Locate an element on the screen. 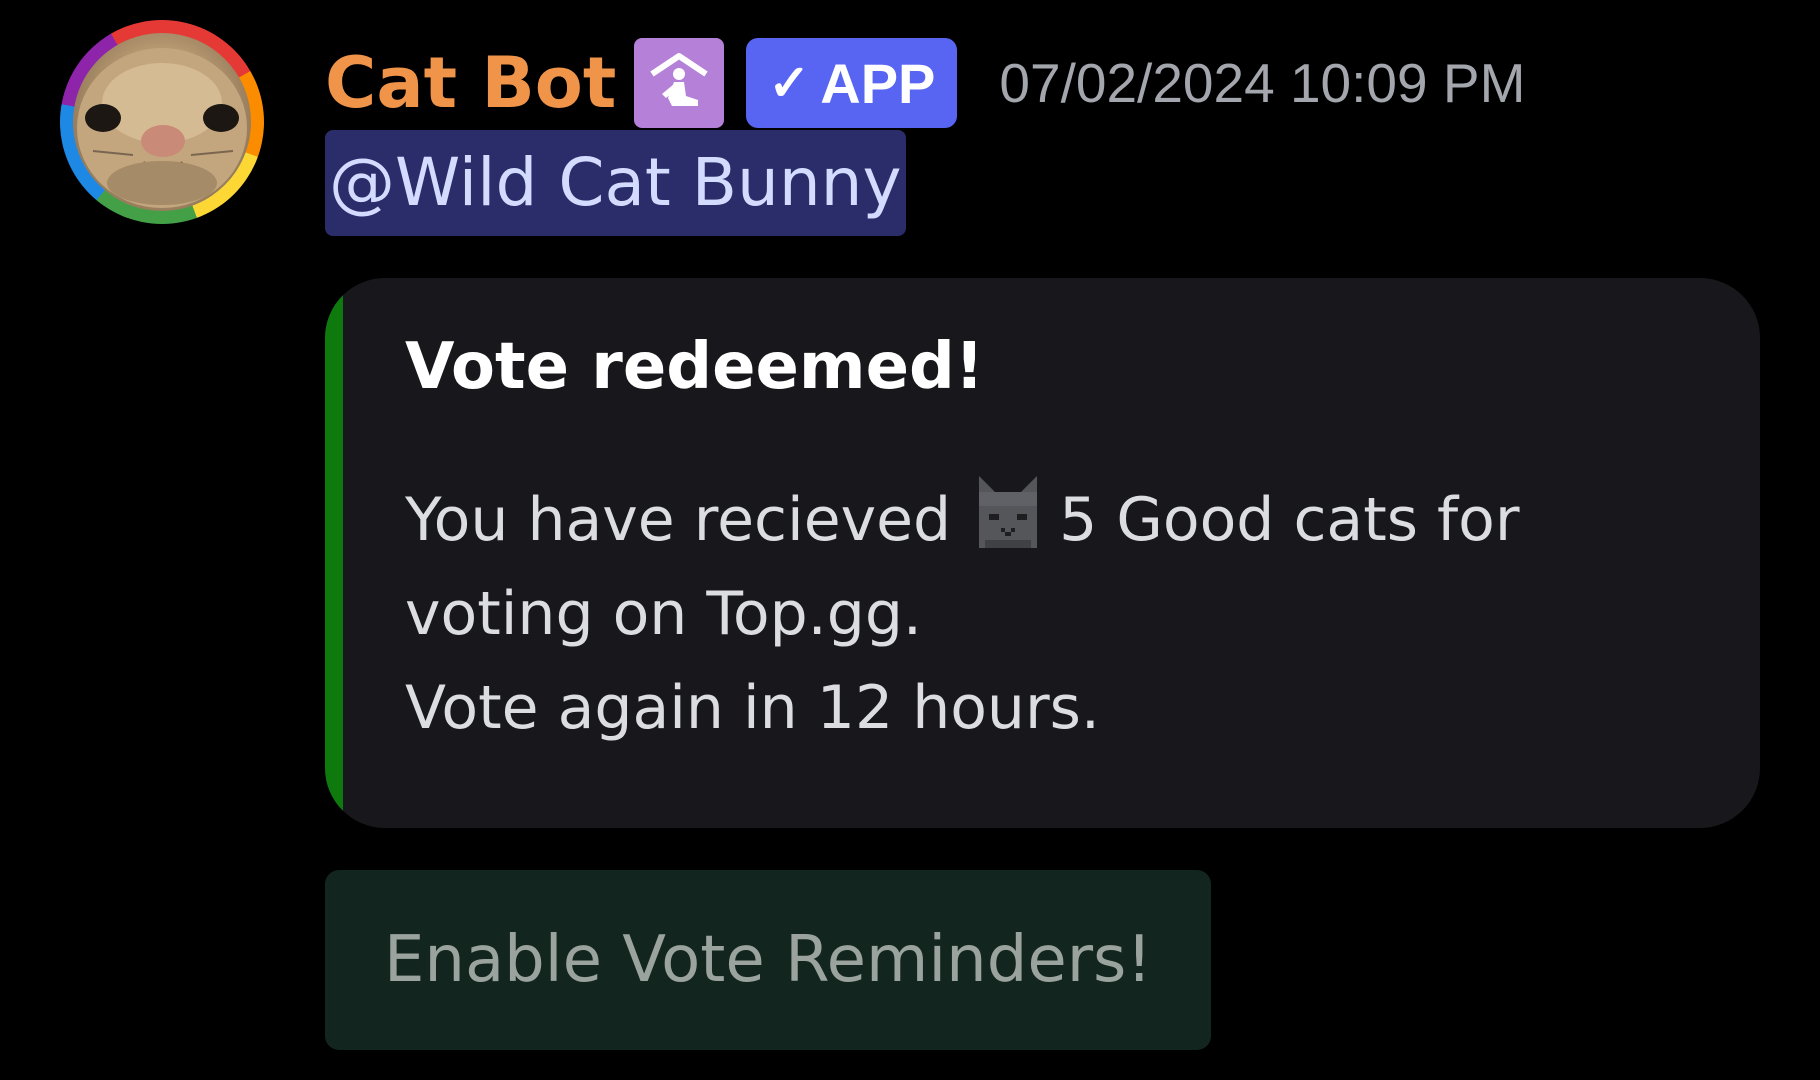 The image size is (1820, 1080). embed-line-1-suffix: 5 Good cats for is located at coordinates (1289, 520).